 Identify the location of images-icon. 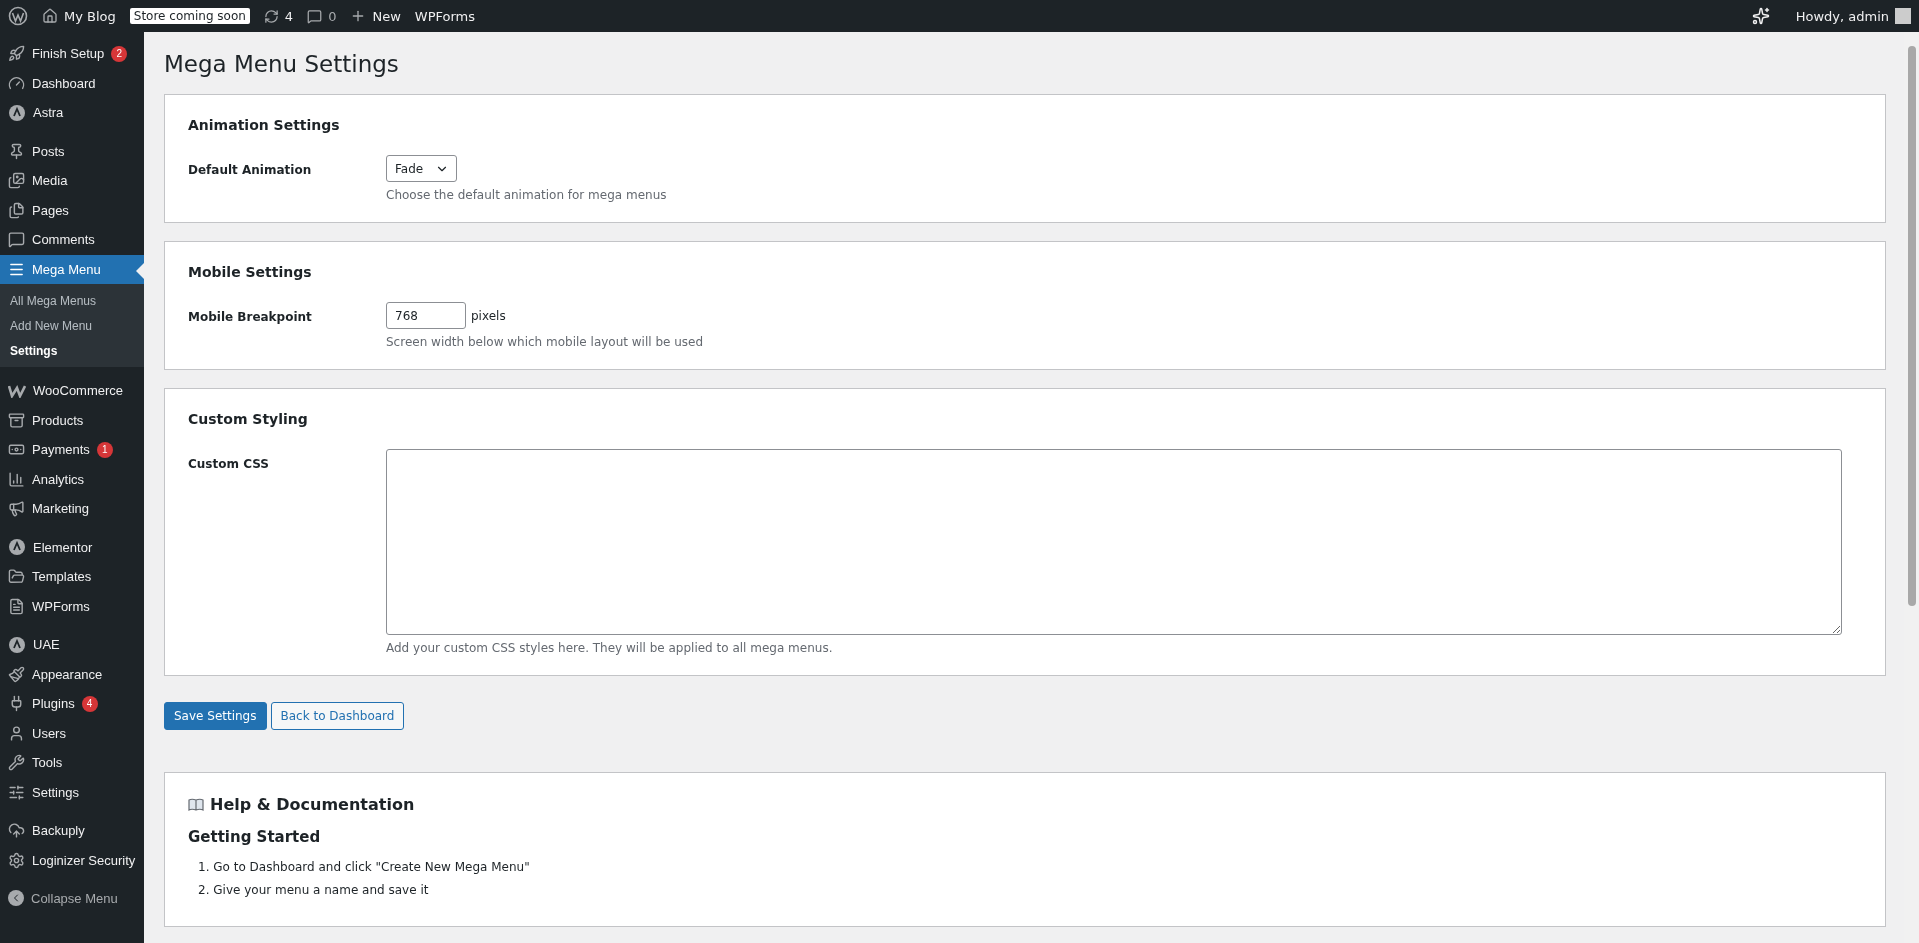
(16, 181).